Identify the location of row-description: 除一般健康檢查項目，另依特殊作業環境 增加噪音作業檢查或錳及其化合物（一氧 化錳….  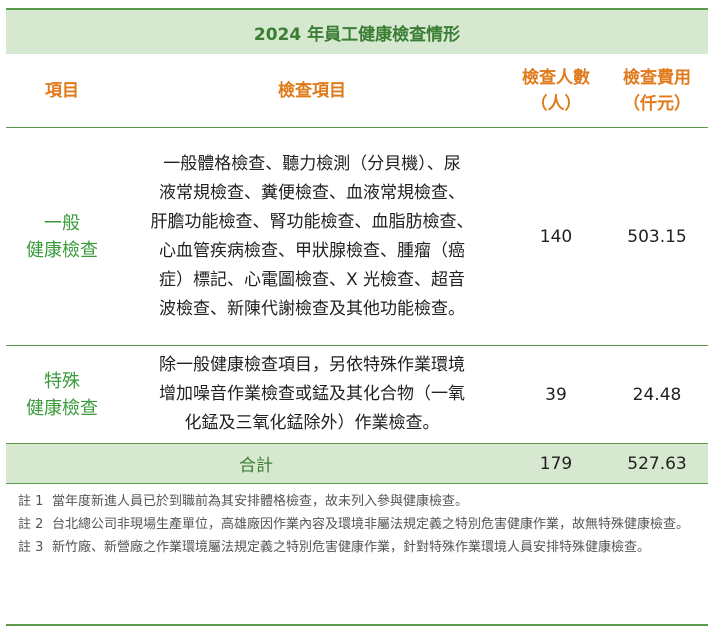
(312, 394).